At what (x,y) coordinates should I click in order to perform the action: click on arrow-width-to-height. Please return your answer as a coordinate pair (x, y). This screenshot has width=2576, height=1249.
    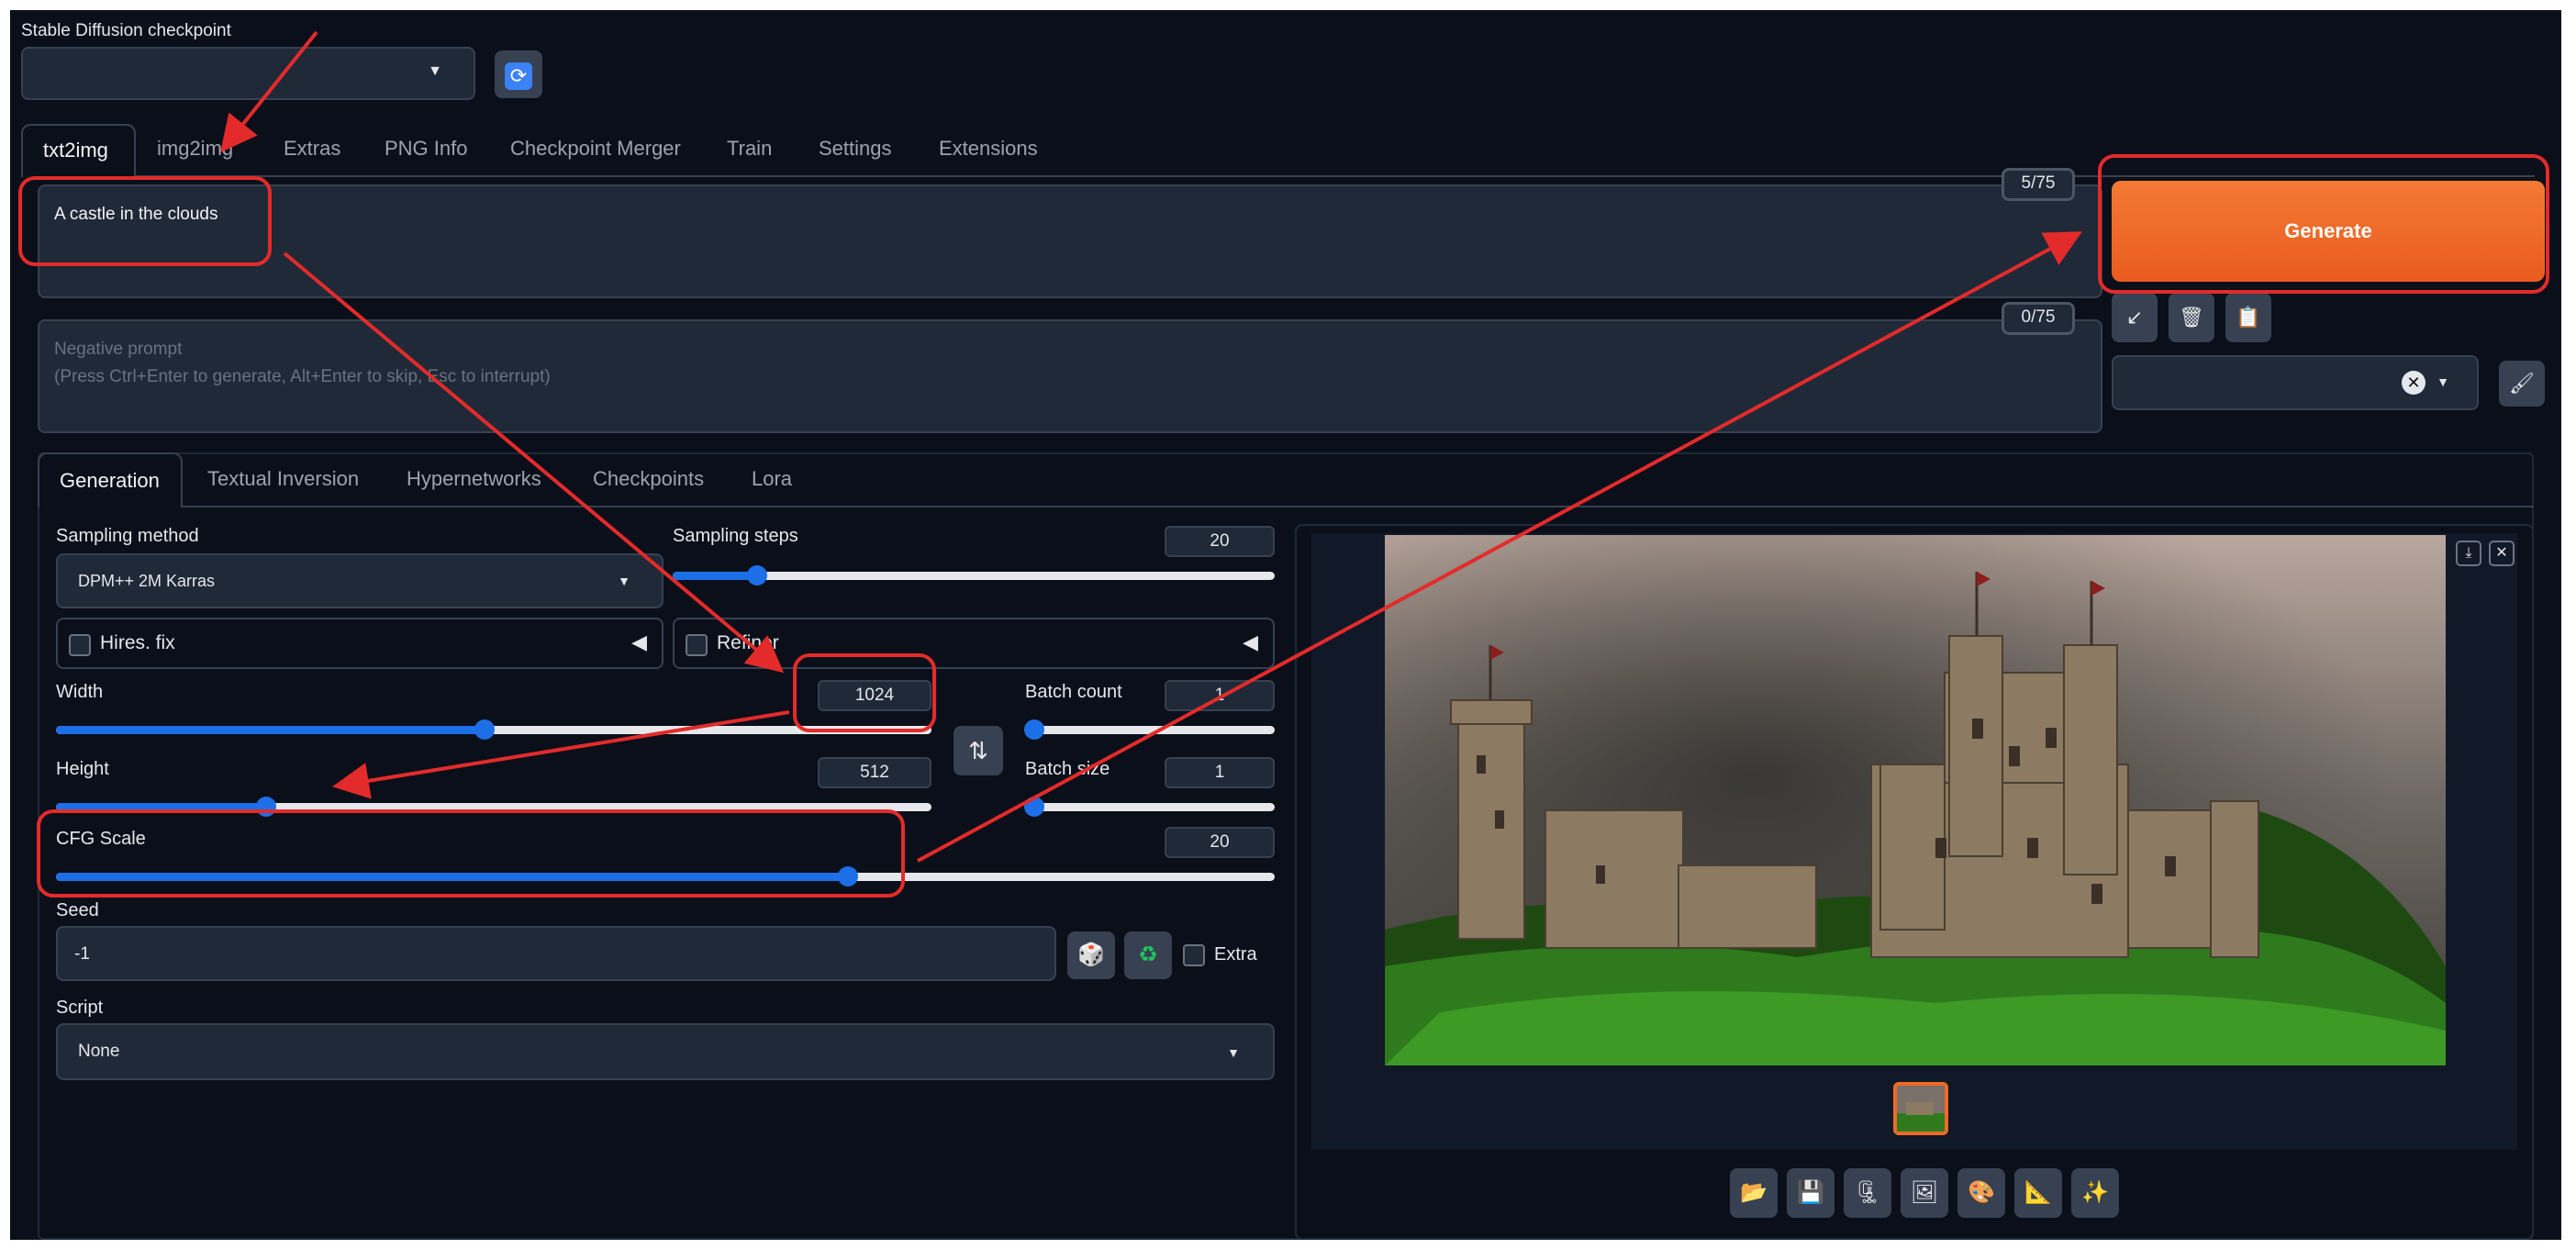
    Looking at the image, I should click on (561, 754).